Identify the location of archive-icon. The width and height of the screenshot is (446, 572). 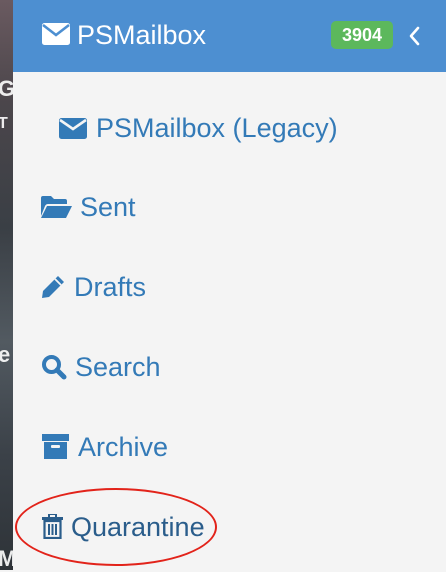
(55, 446).